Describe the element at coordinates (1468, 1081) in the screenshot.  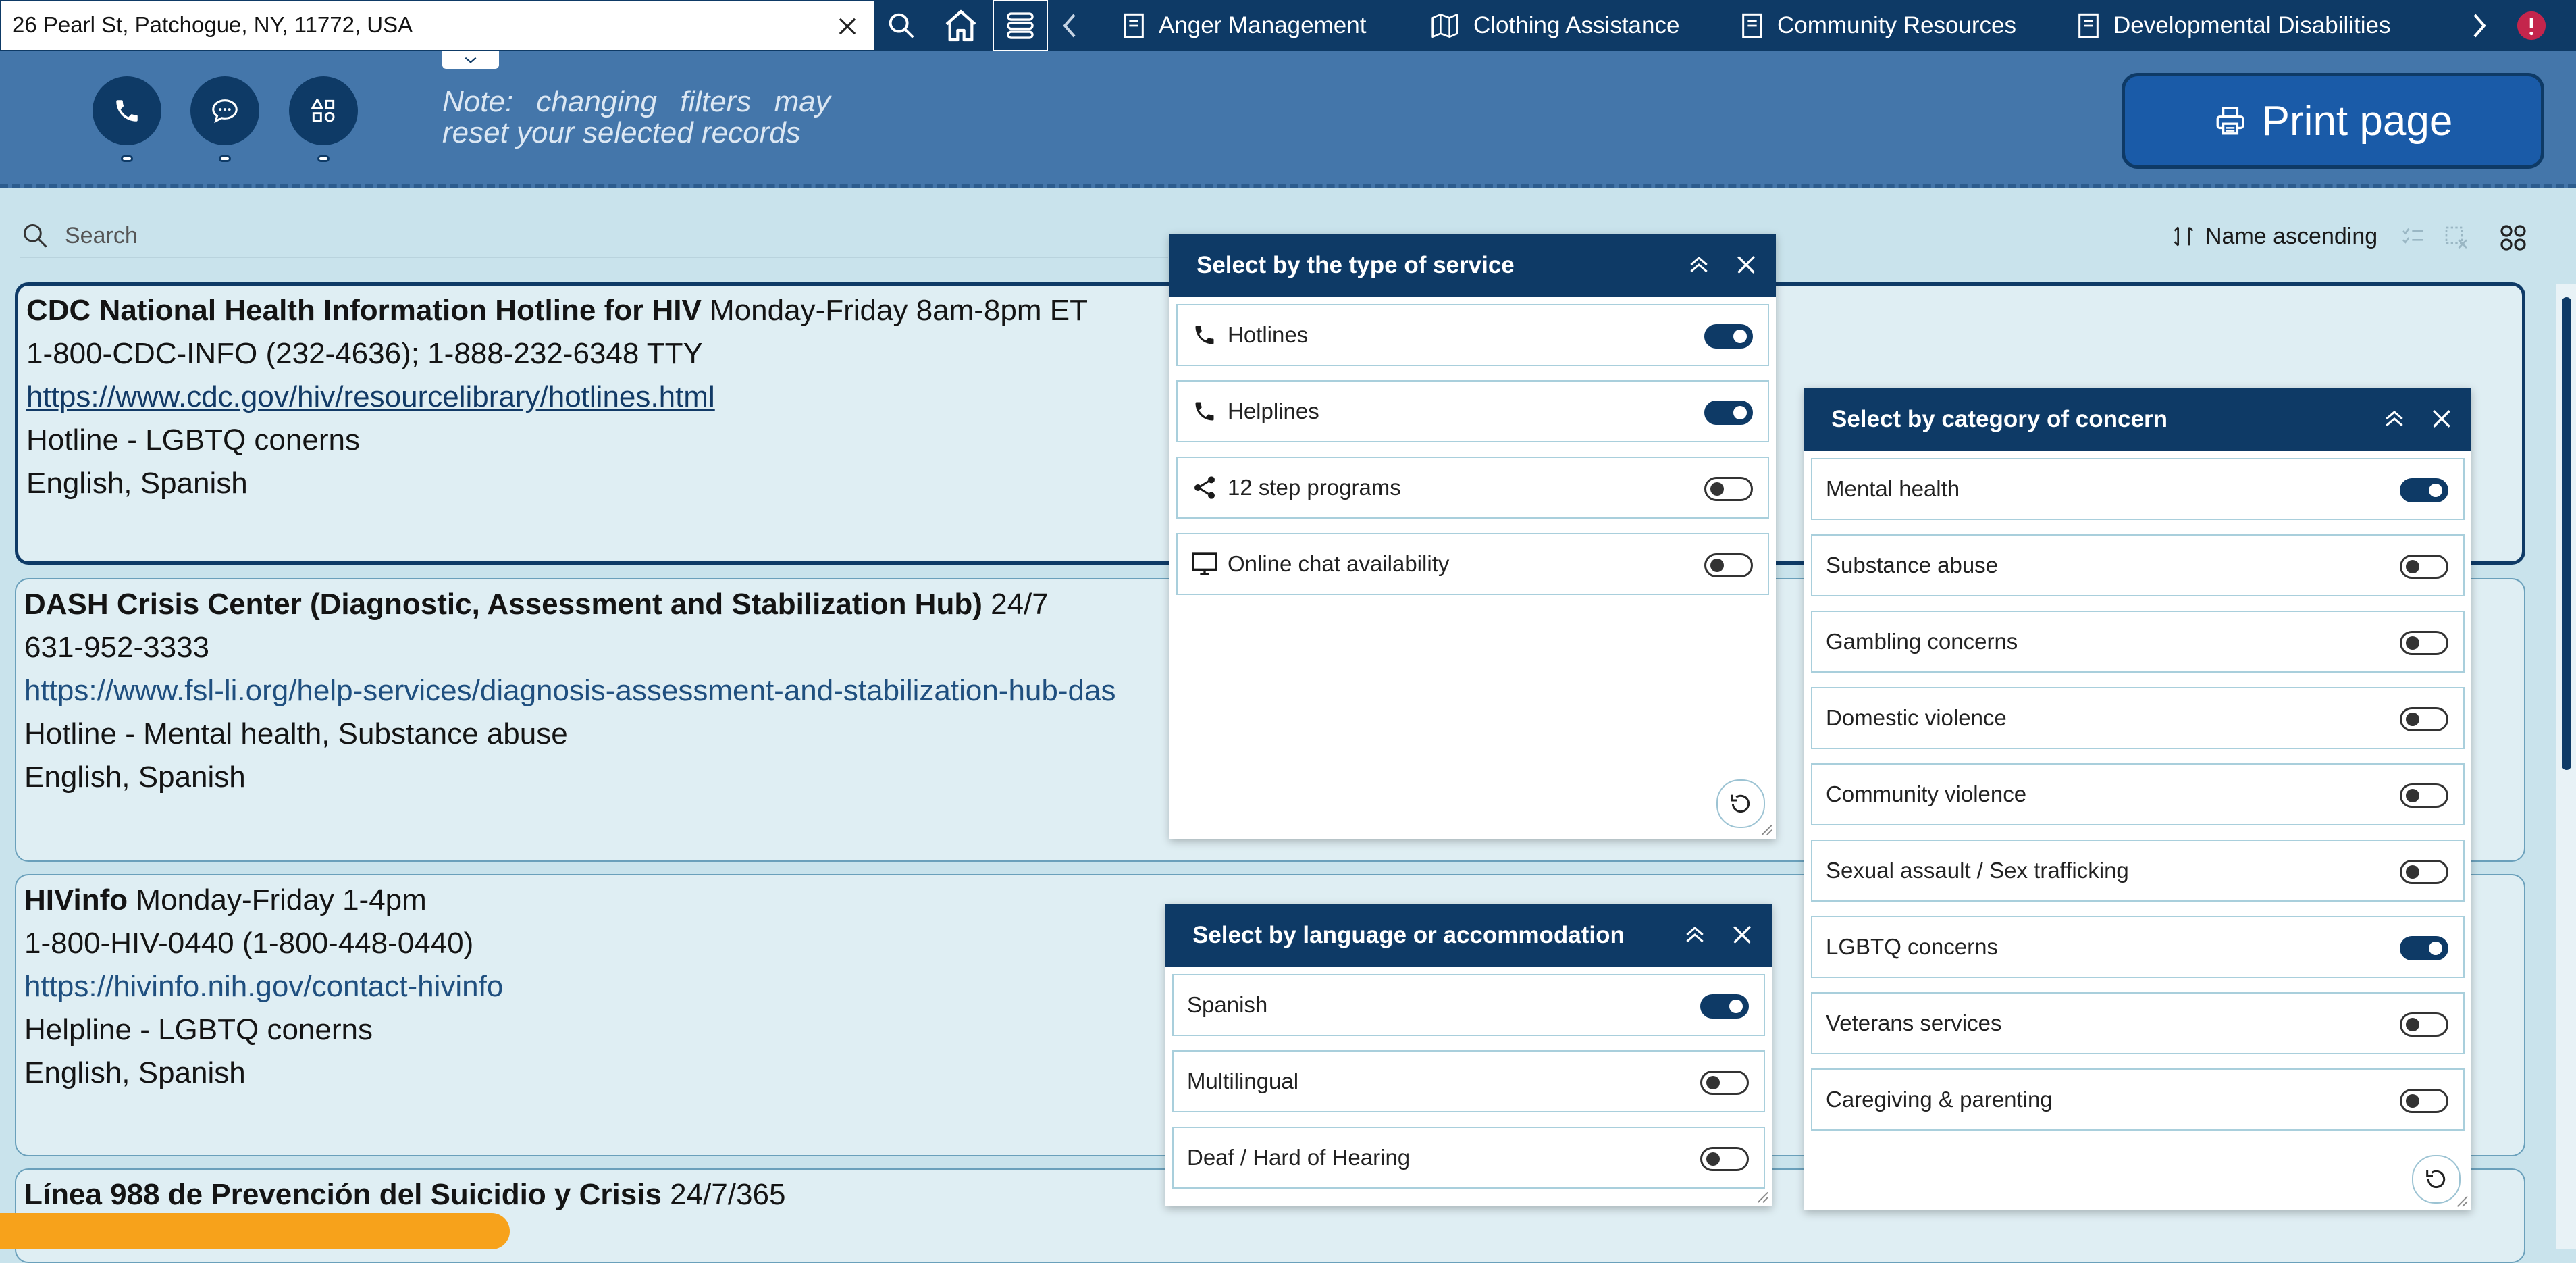
I see `filter-row-multilingual: Multilingual` at that location.